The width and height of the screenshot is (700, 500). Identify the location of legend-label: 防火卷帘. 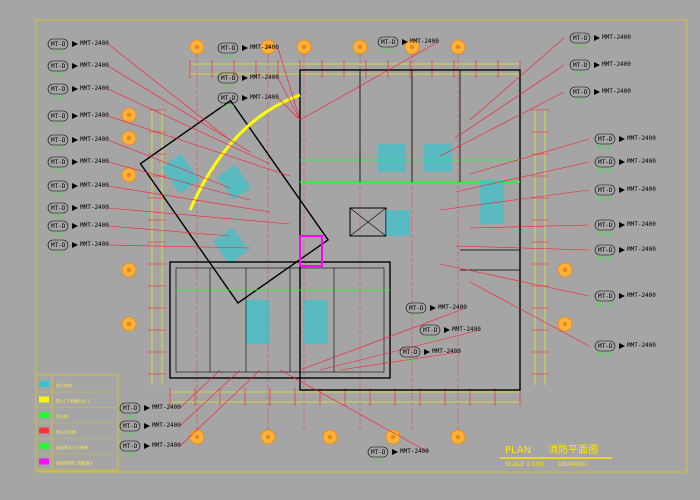
(64, 385).